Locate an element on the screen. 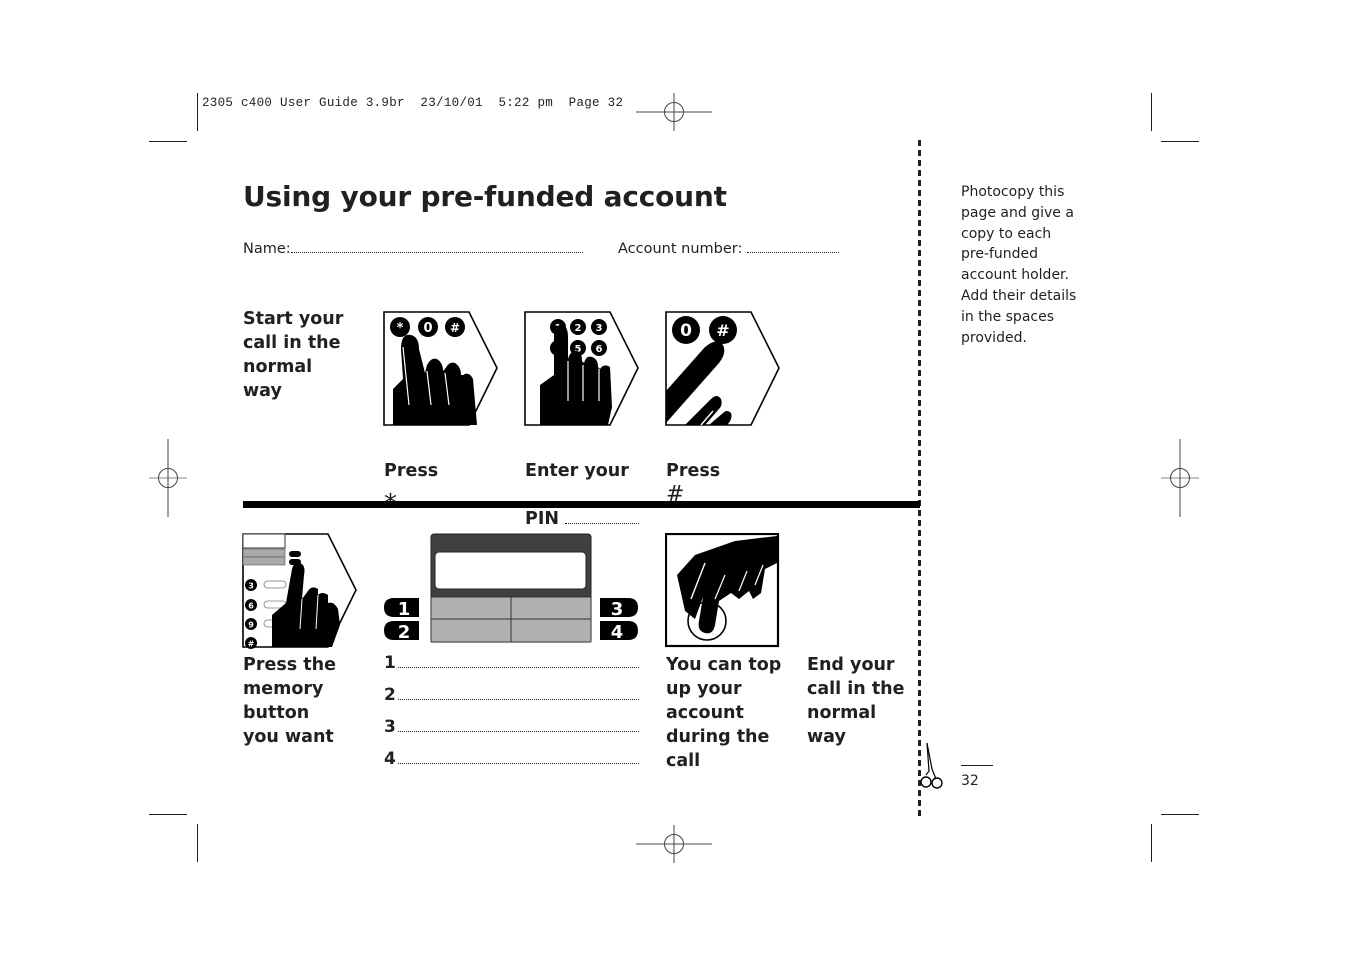 The height and width of the screenshot is (954, 1351). memory-key-hash: # is located at coordinates (251, 644).